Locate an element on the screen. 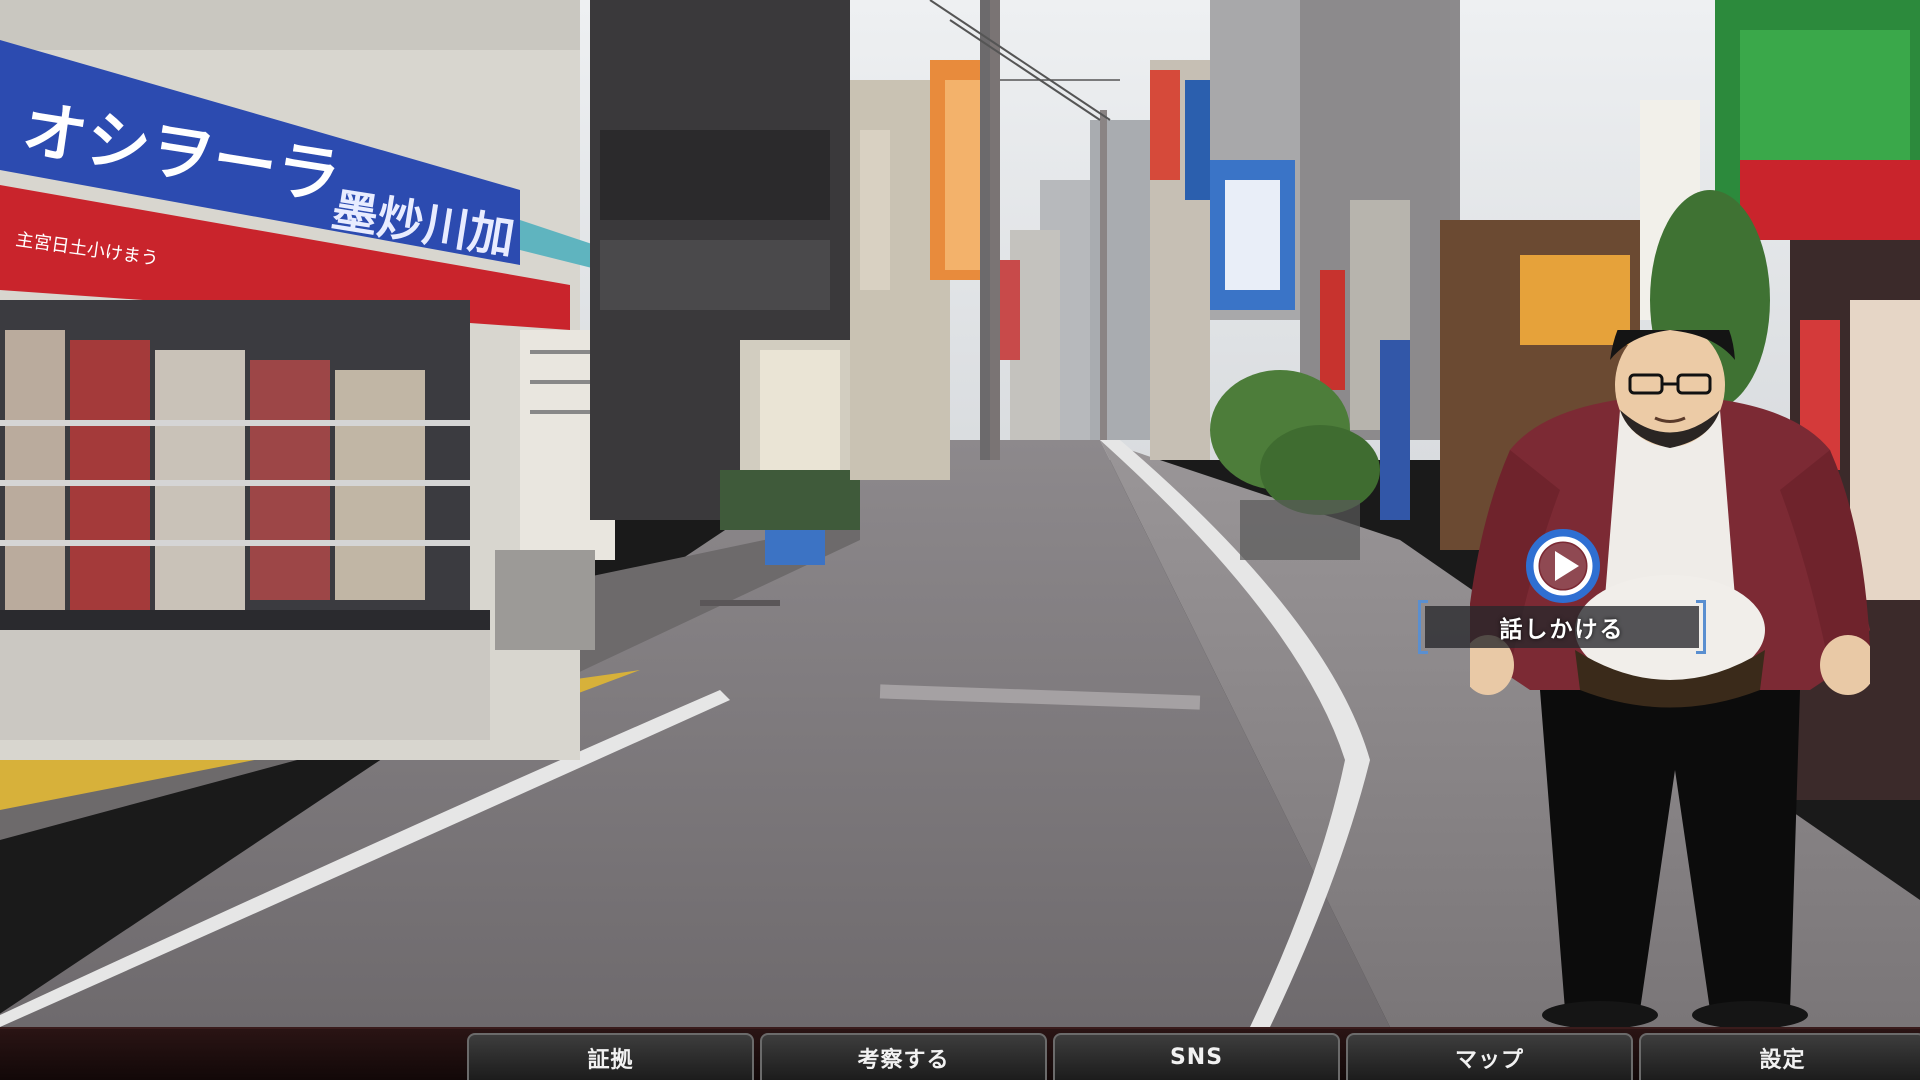 This screenshot has width=1920, height=1080. talk-label: 話しかける is located at coordinates (1562, 627).